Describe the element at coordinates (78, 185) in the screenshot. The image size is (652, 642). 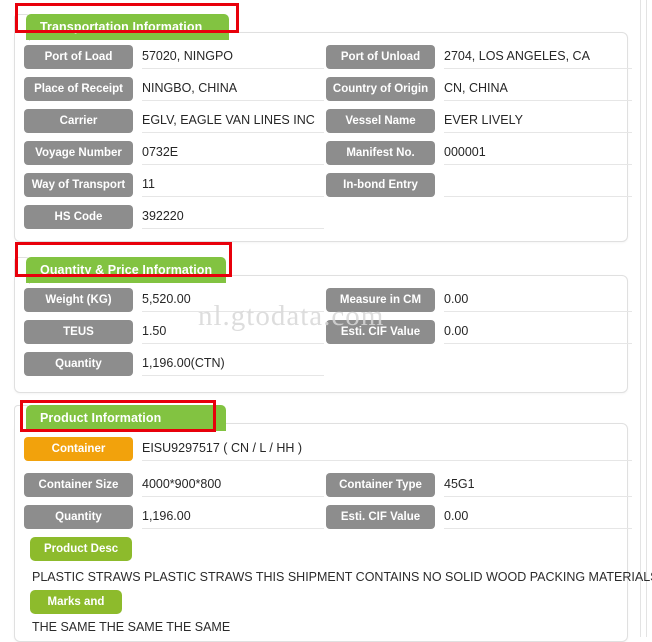
I see `label-way-of-transport: Way of Transport` at that location.